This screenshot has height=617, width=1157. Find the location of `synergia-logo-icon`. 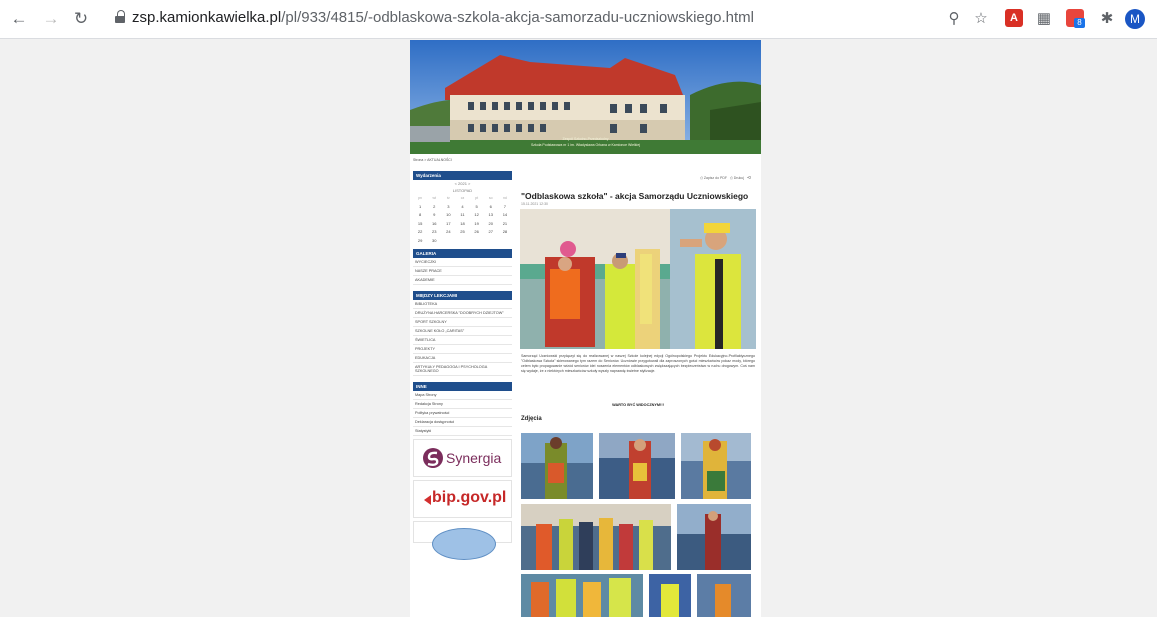

synergia-logo-icon is located at coordinates (433, 458).